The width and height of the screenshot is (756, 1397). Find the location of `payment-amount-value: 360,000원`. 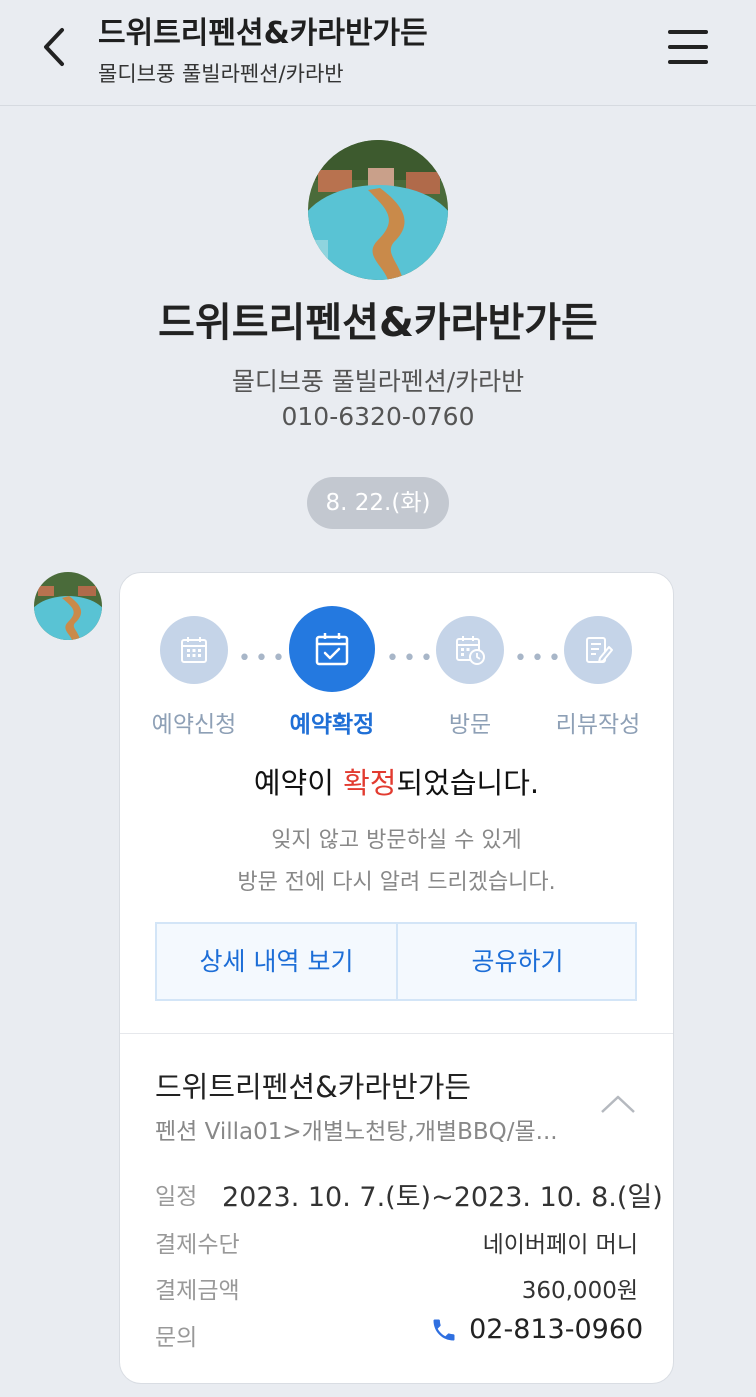

payment-amount-value: 360,000원 is located at coordinates (579, 1291).